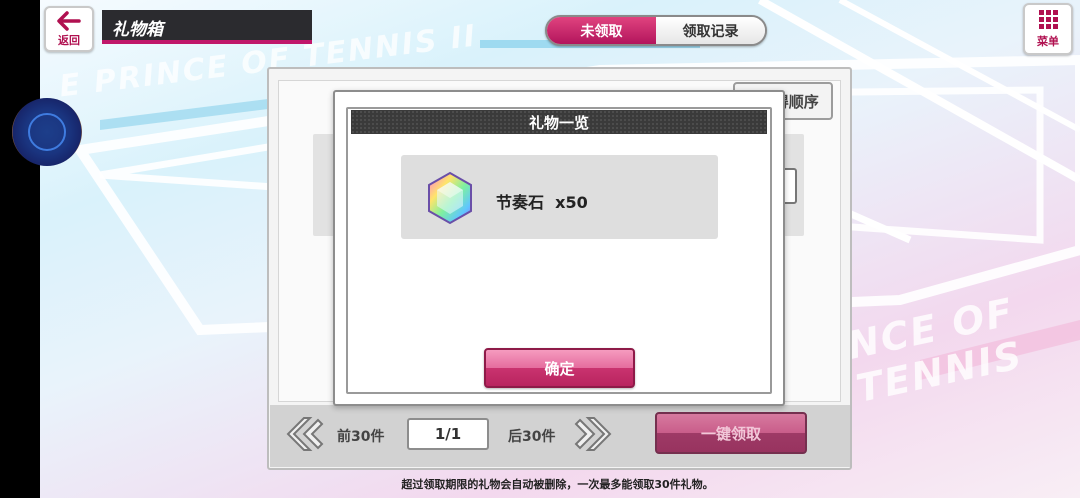  I want to click on tab-unclaimed: 未领取, so click(601, 30).